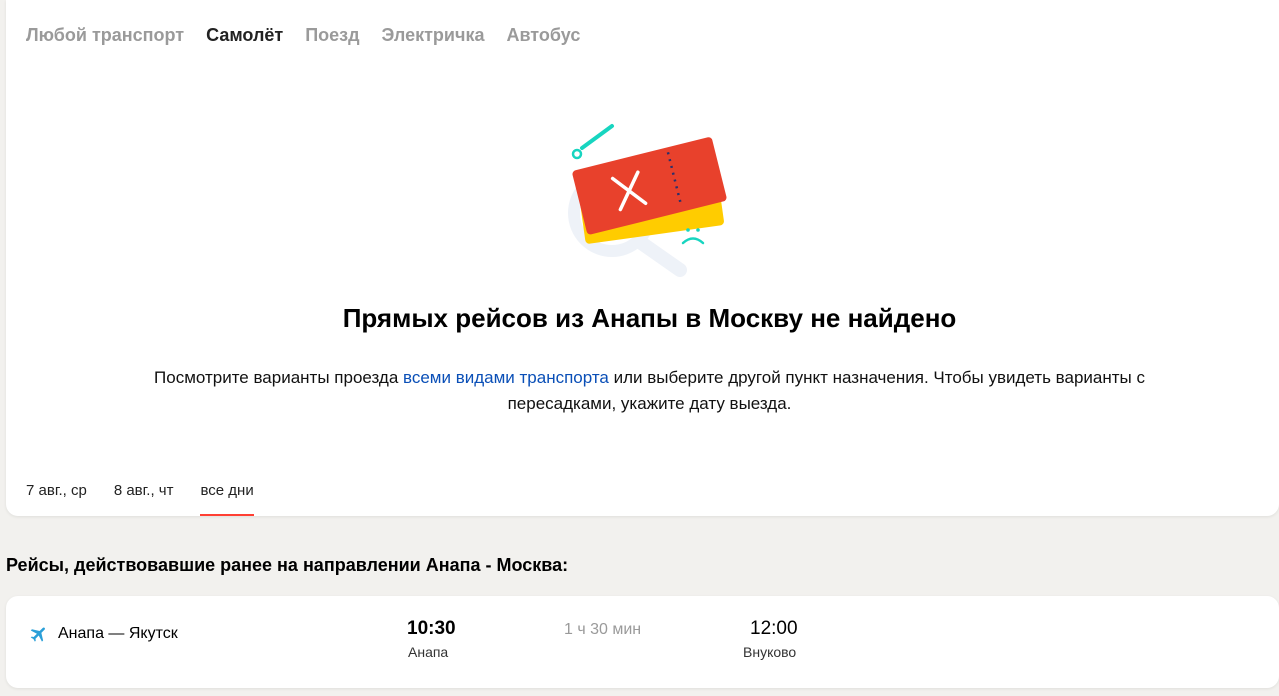 This screenshot has height=696, width=1279. Describe the element at coordinates (332, 35) in the screenshot. I see `tab-train: Поезд` at that location.